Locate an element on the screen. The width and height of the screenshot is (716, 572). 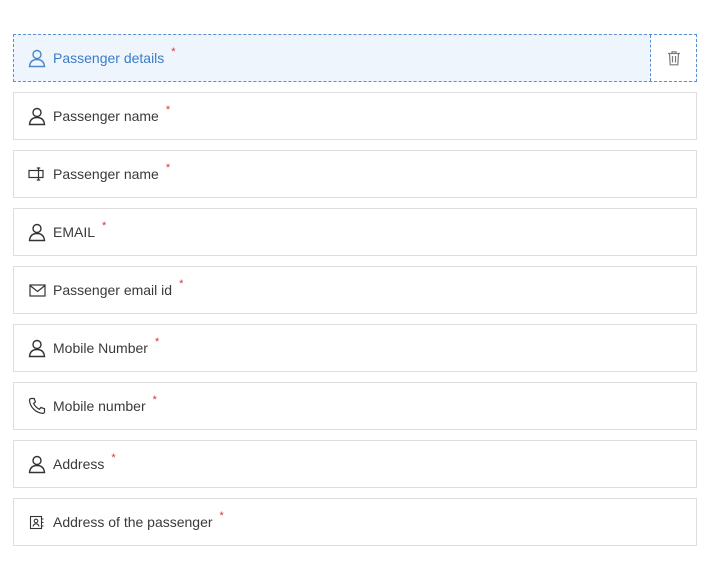
field-email: EMAIL * is located at coordinates (355, 232).